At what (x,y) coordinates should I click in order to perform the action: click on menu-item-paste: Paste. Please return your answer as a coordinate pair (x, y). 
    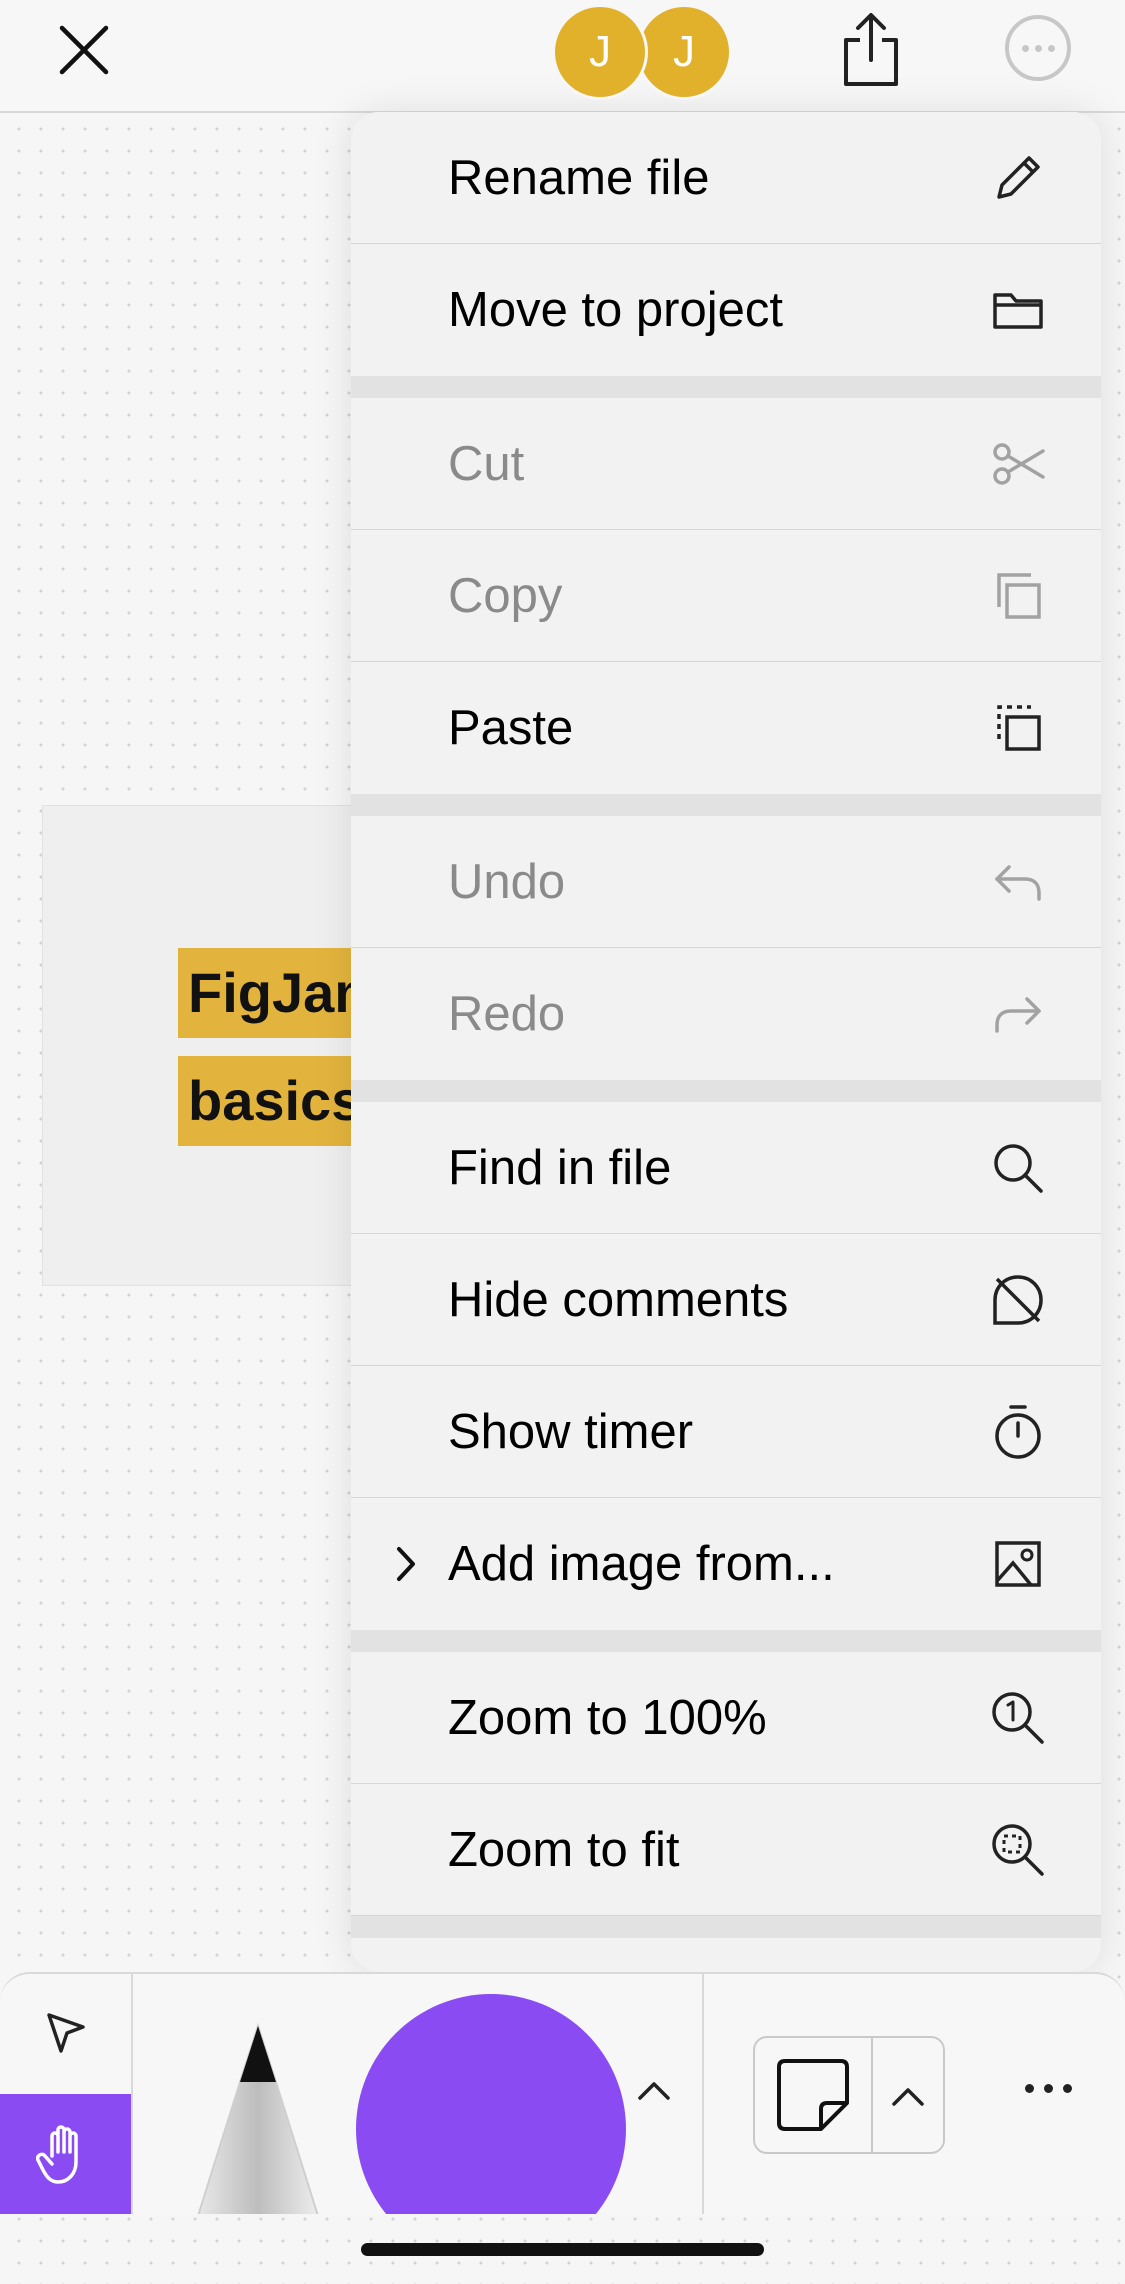
    Looking at the image, I should click on (726, 728).